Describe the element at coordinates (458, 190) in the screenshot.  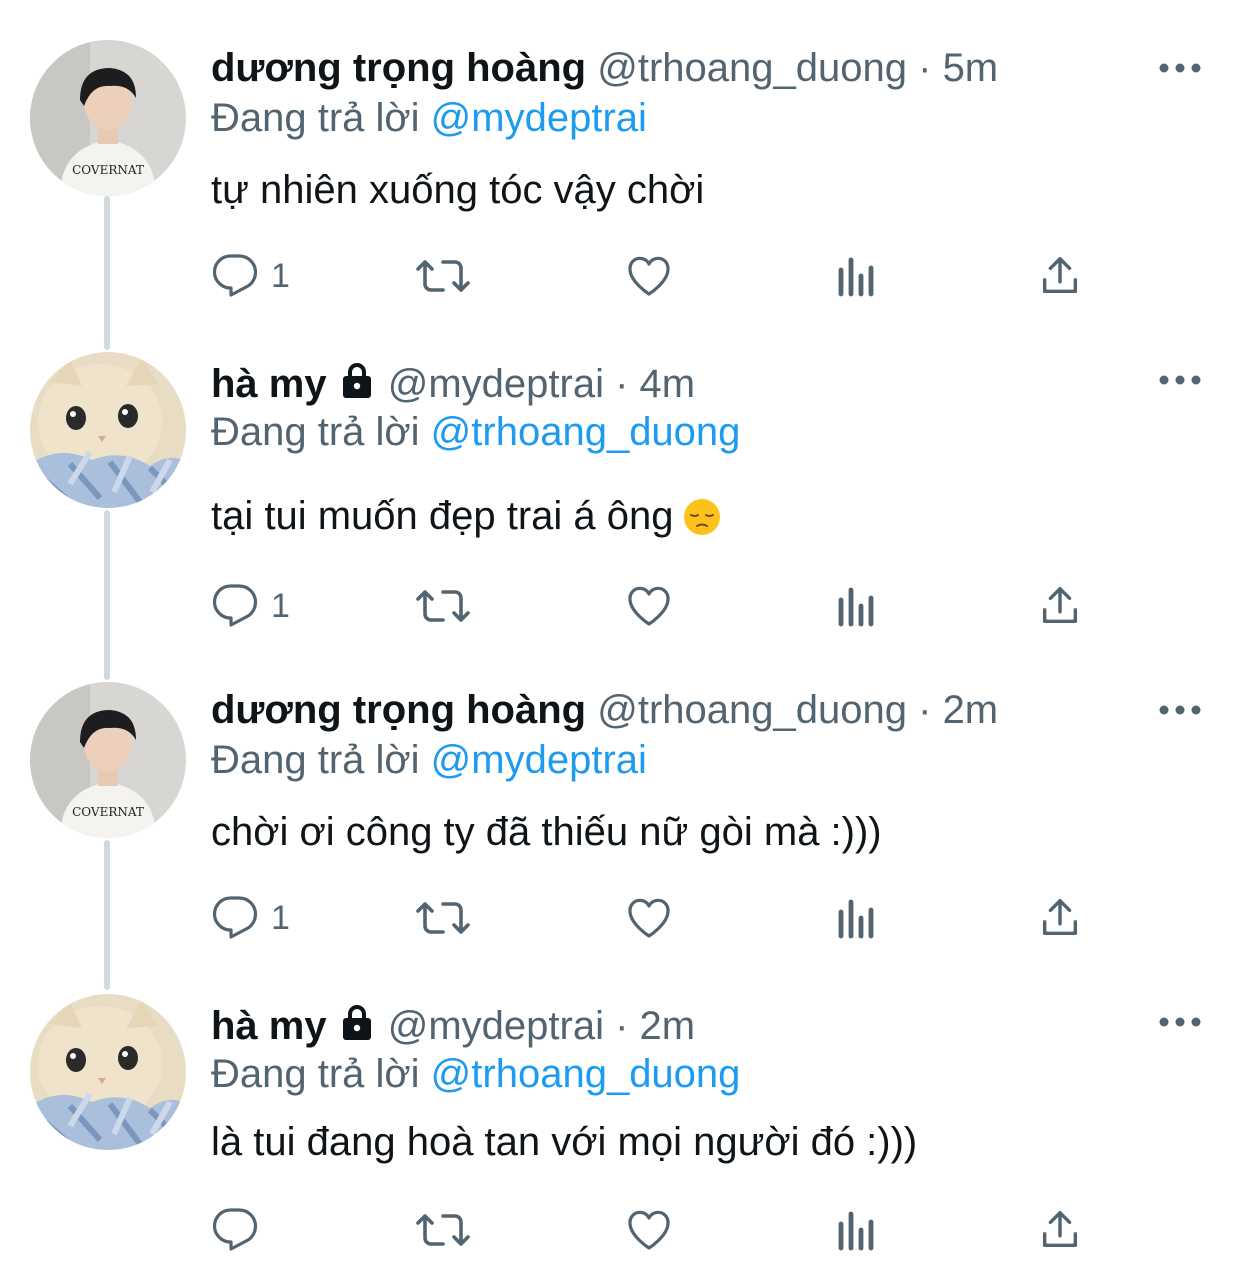
I see `tweet-text: tự nhiên xuống tóc vậy chời` at that location.